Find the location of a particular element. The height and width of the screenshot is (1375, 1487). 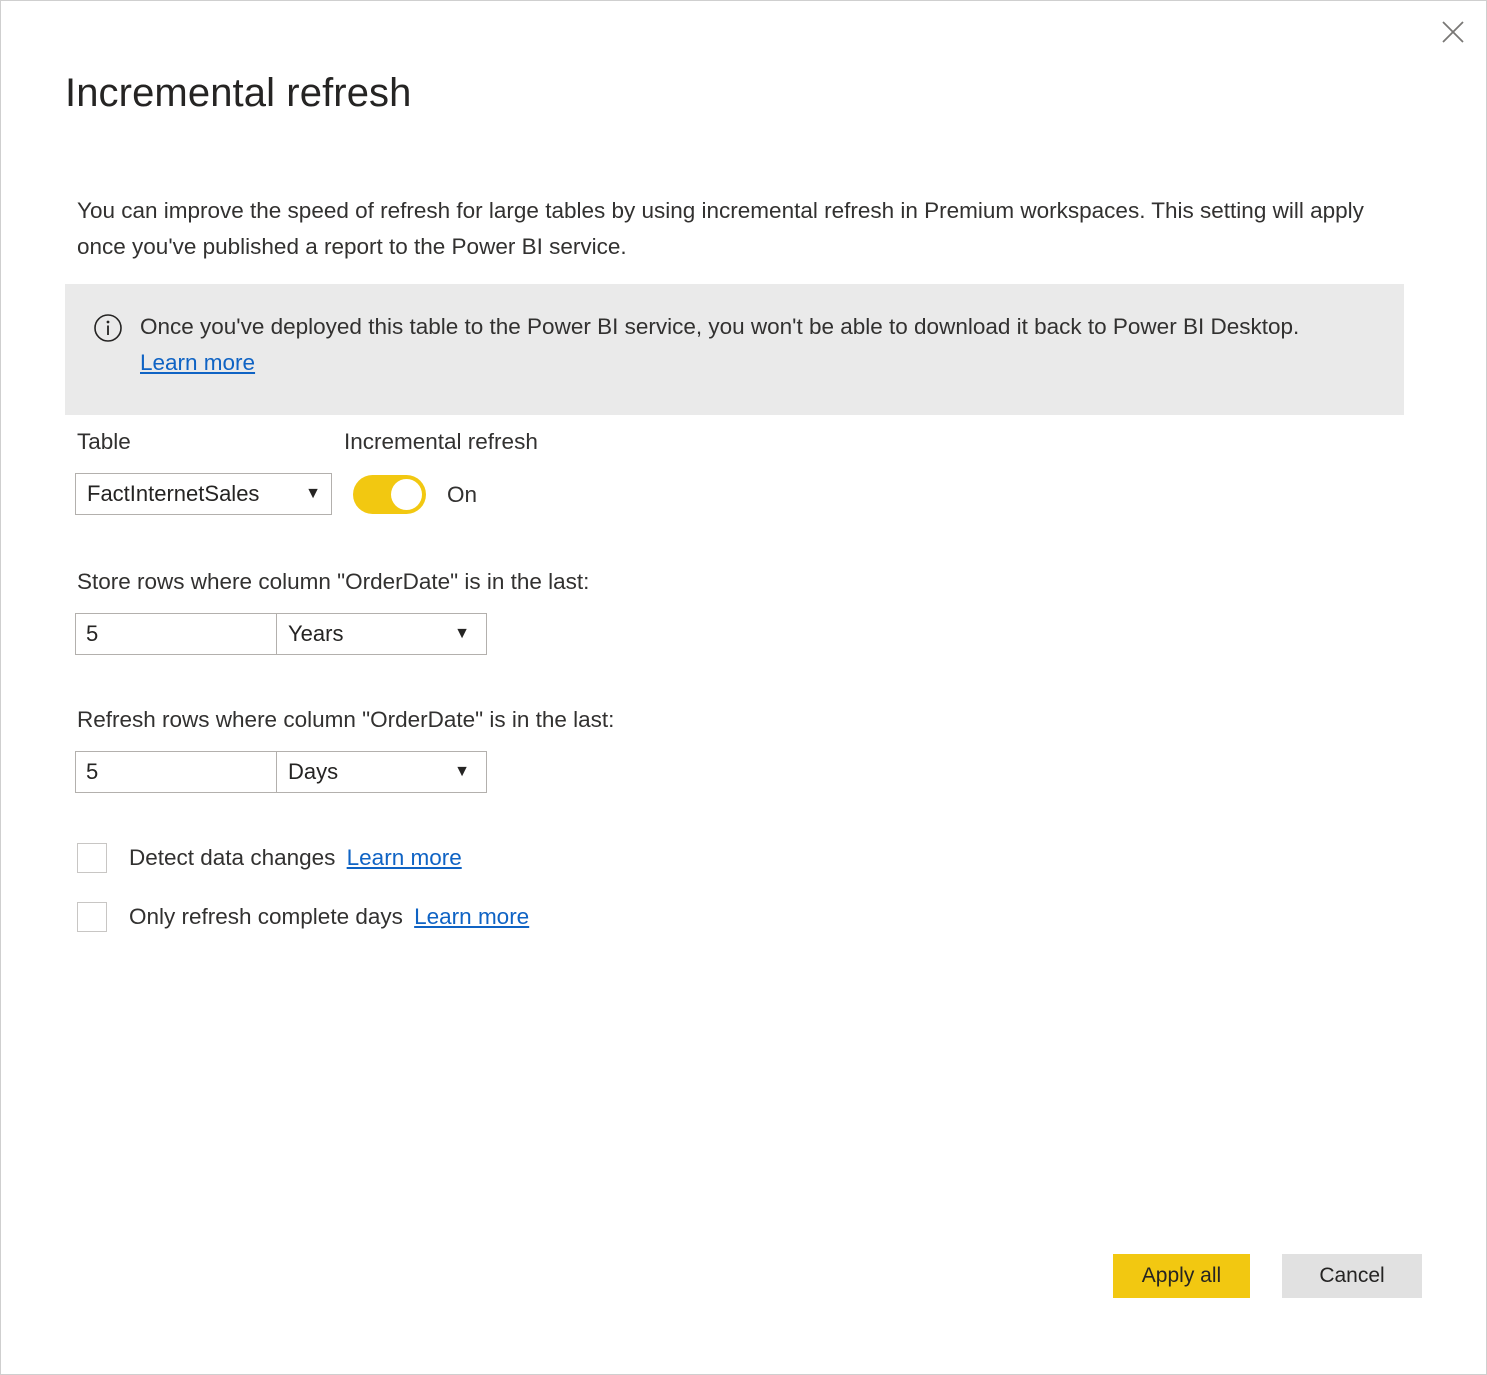

only-refresh-complete-days-checkbox is located at coordinates (92, 917).